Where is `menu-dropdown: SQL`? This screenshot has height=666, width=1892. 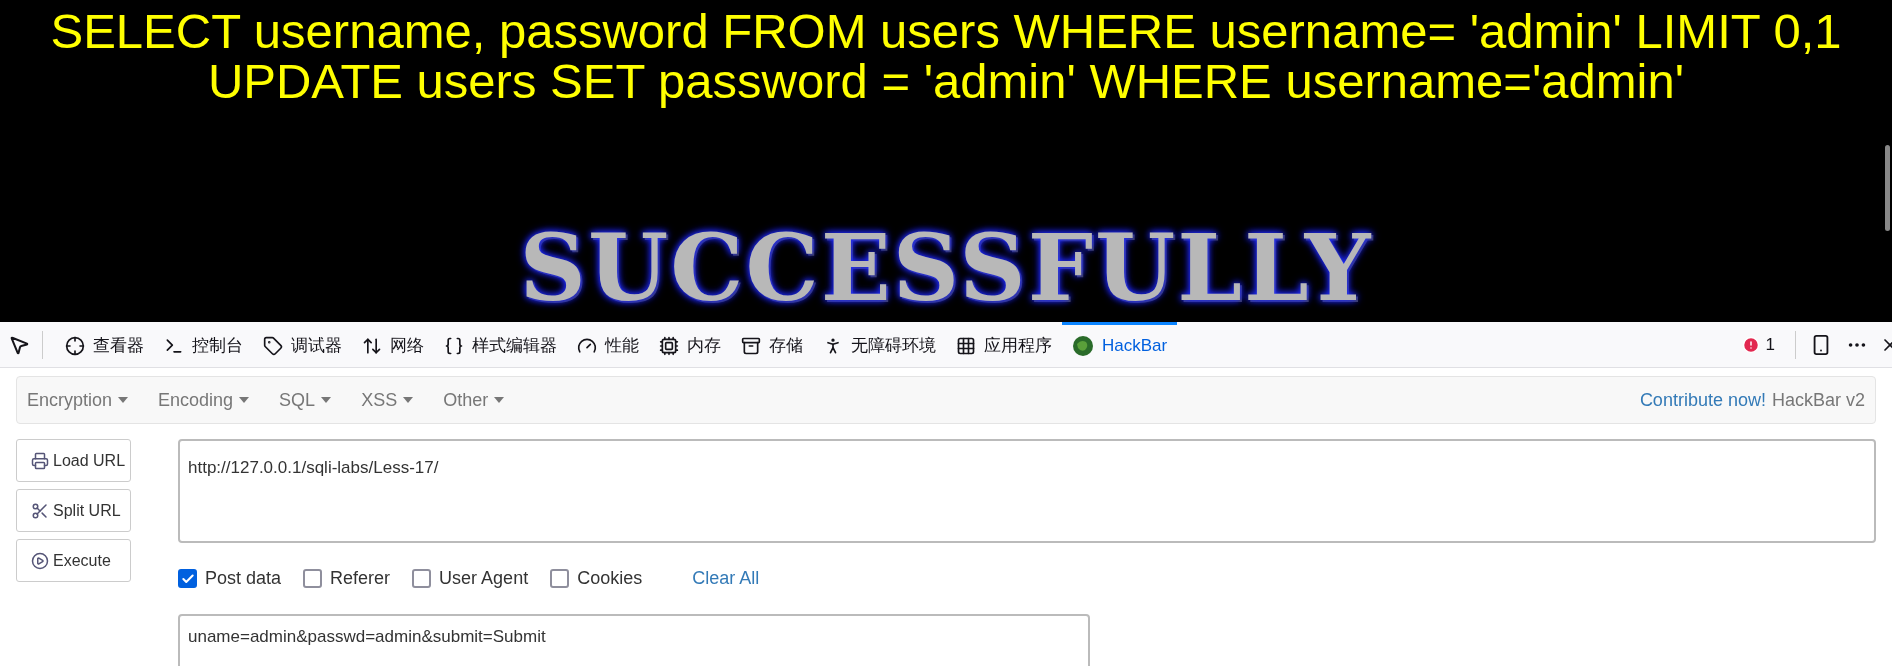 menu-dropdown: SQL is located at coordinates (305, 400).